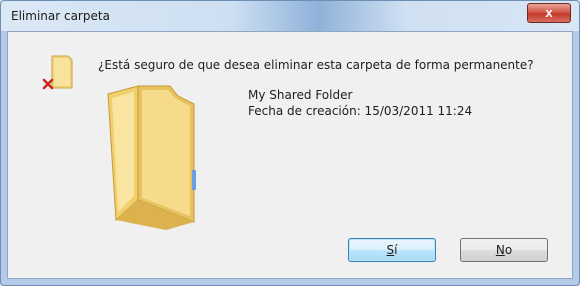 The image size is (580, 286). Describe the element at coordinates (396, 250) in the screenshot. I see `yes-label-rest: í` at that location.